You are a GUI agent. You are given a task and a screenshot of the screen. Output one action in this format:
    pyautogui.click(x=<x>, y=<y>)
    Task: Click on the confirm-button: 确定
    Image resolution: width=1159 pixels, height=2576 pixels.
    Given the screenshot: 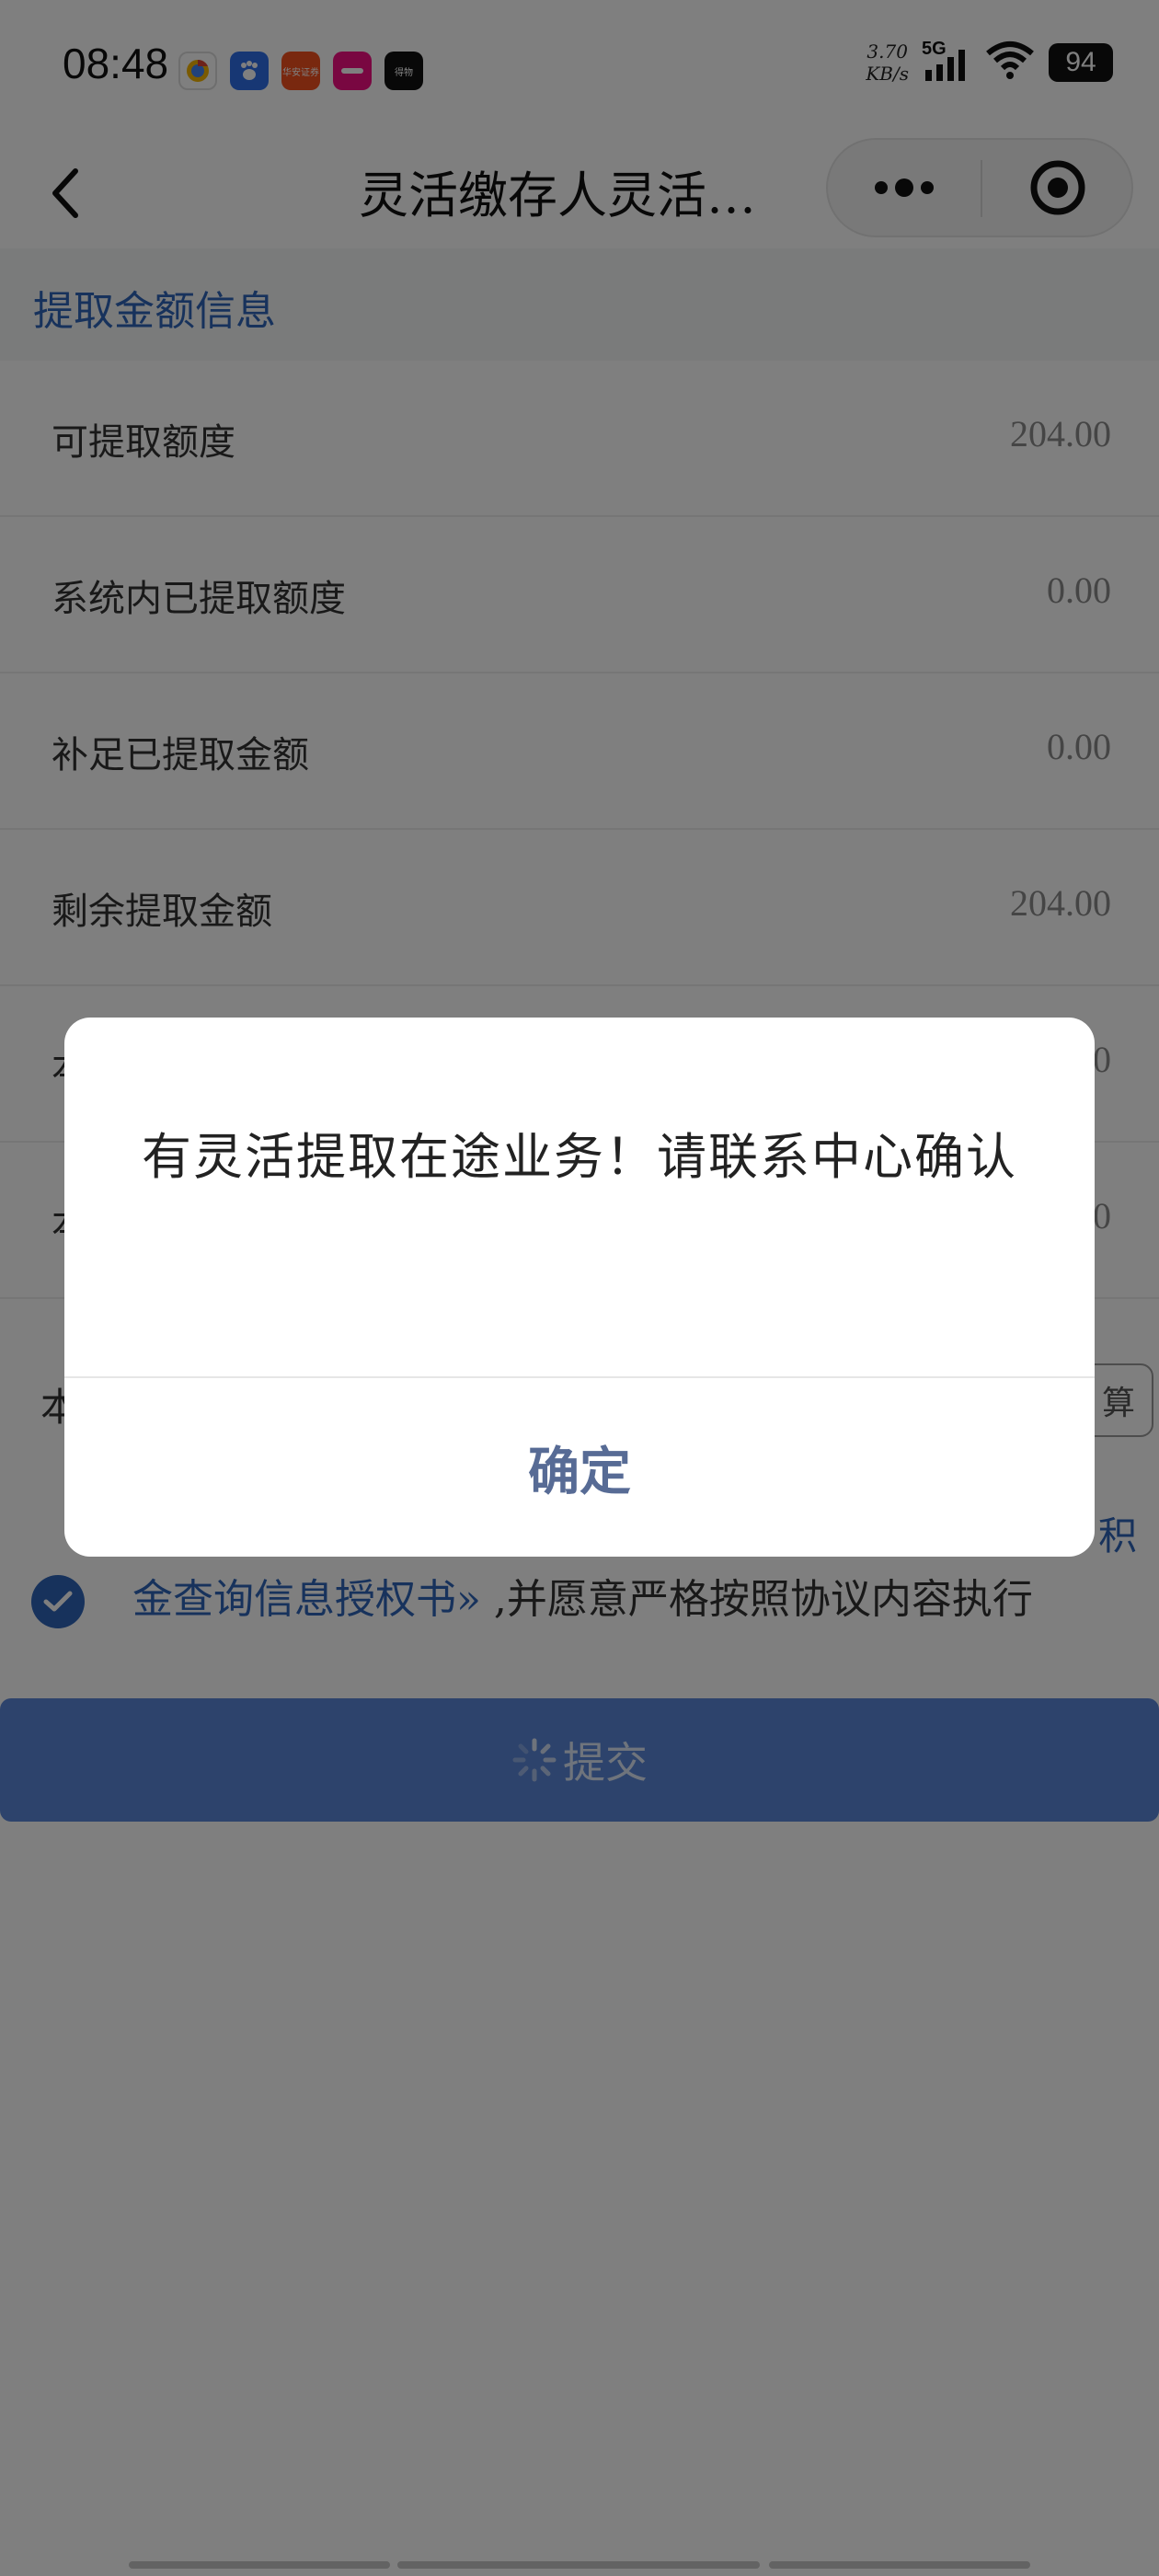 What is the action you would take?
    pyautogui.click(x=579, y=1467)
    